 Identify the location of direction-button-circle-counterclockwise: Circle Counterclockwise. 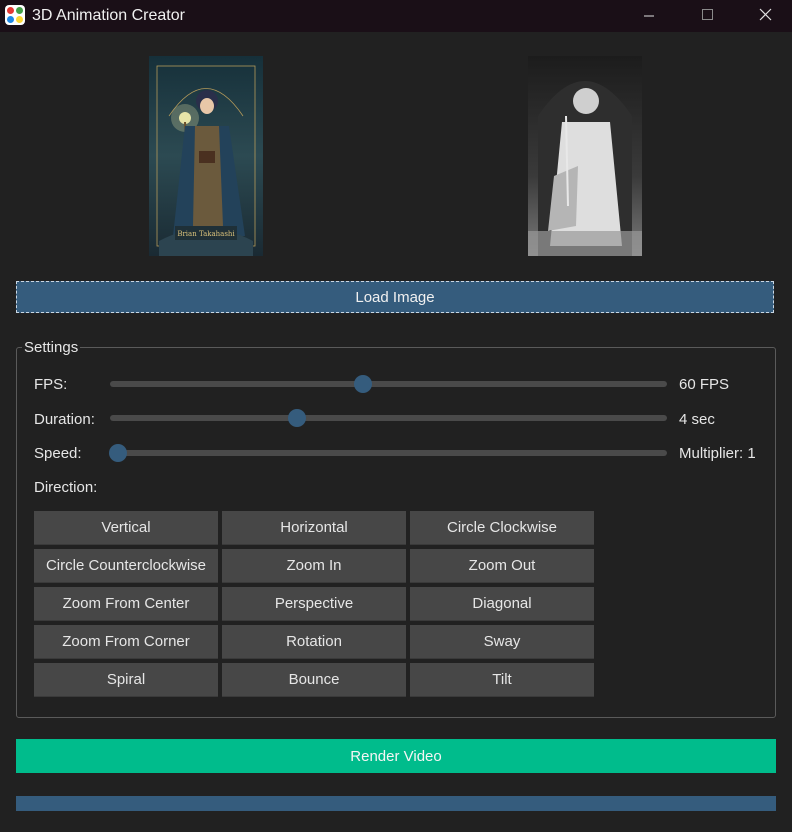
(126, 566).